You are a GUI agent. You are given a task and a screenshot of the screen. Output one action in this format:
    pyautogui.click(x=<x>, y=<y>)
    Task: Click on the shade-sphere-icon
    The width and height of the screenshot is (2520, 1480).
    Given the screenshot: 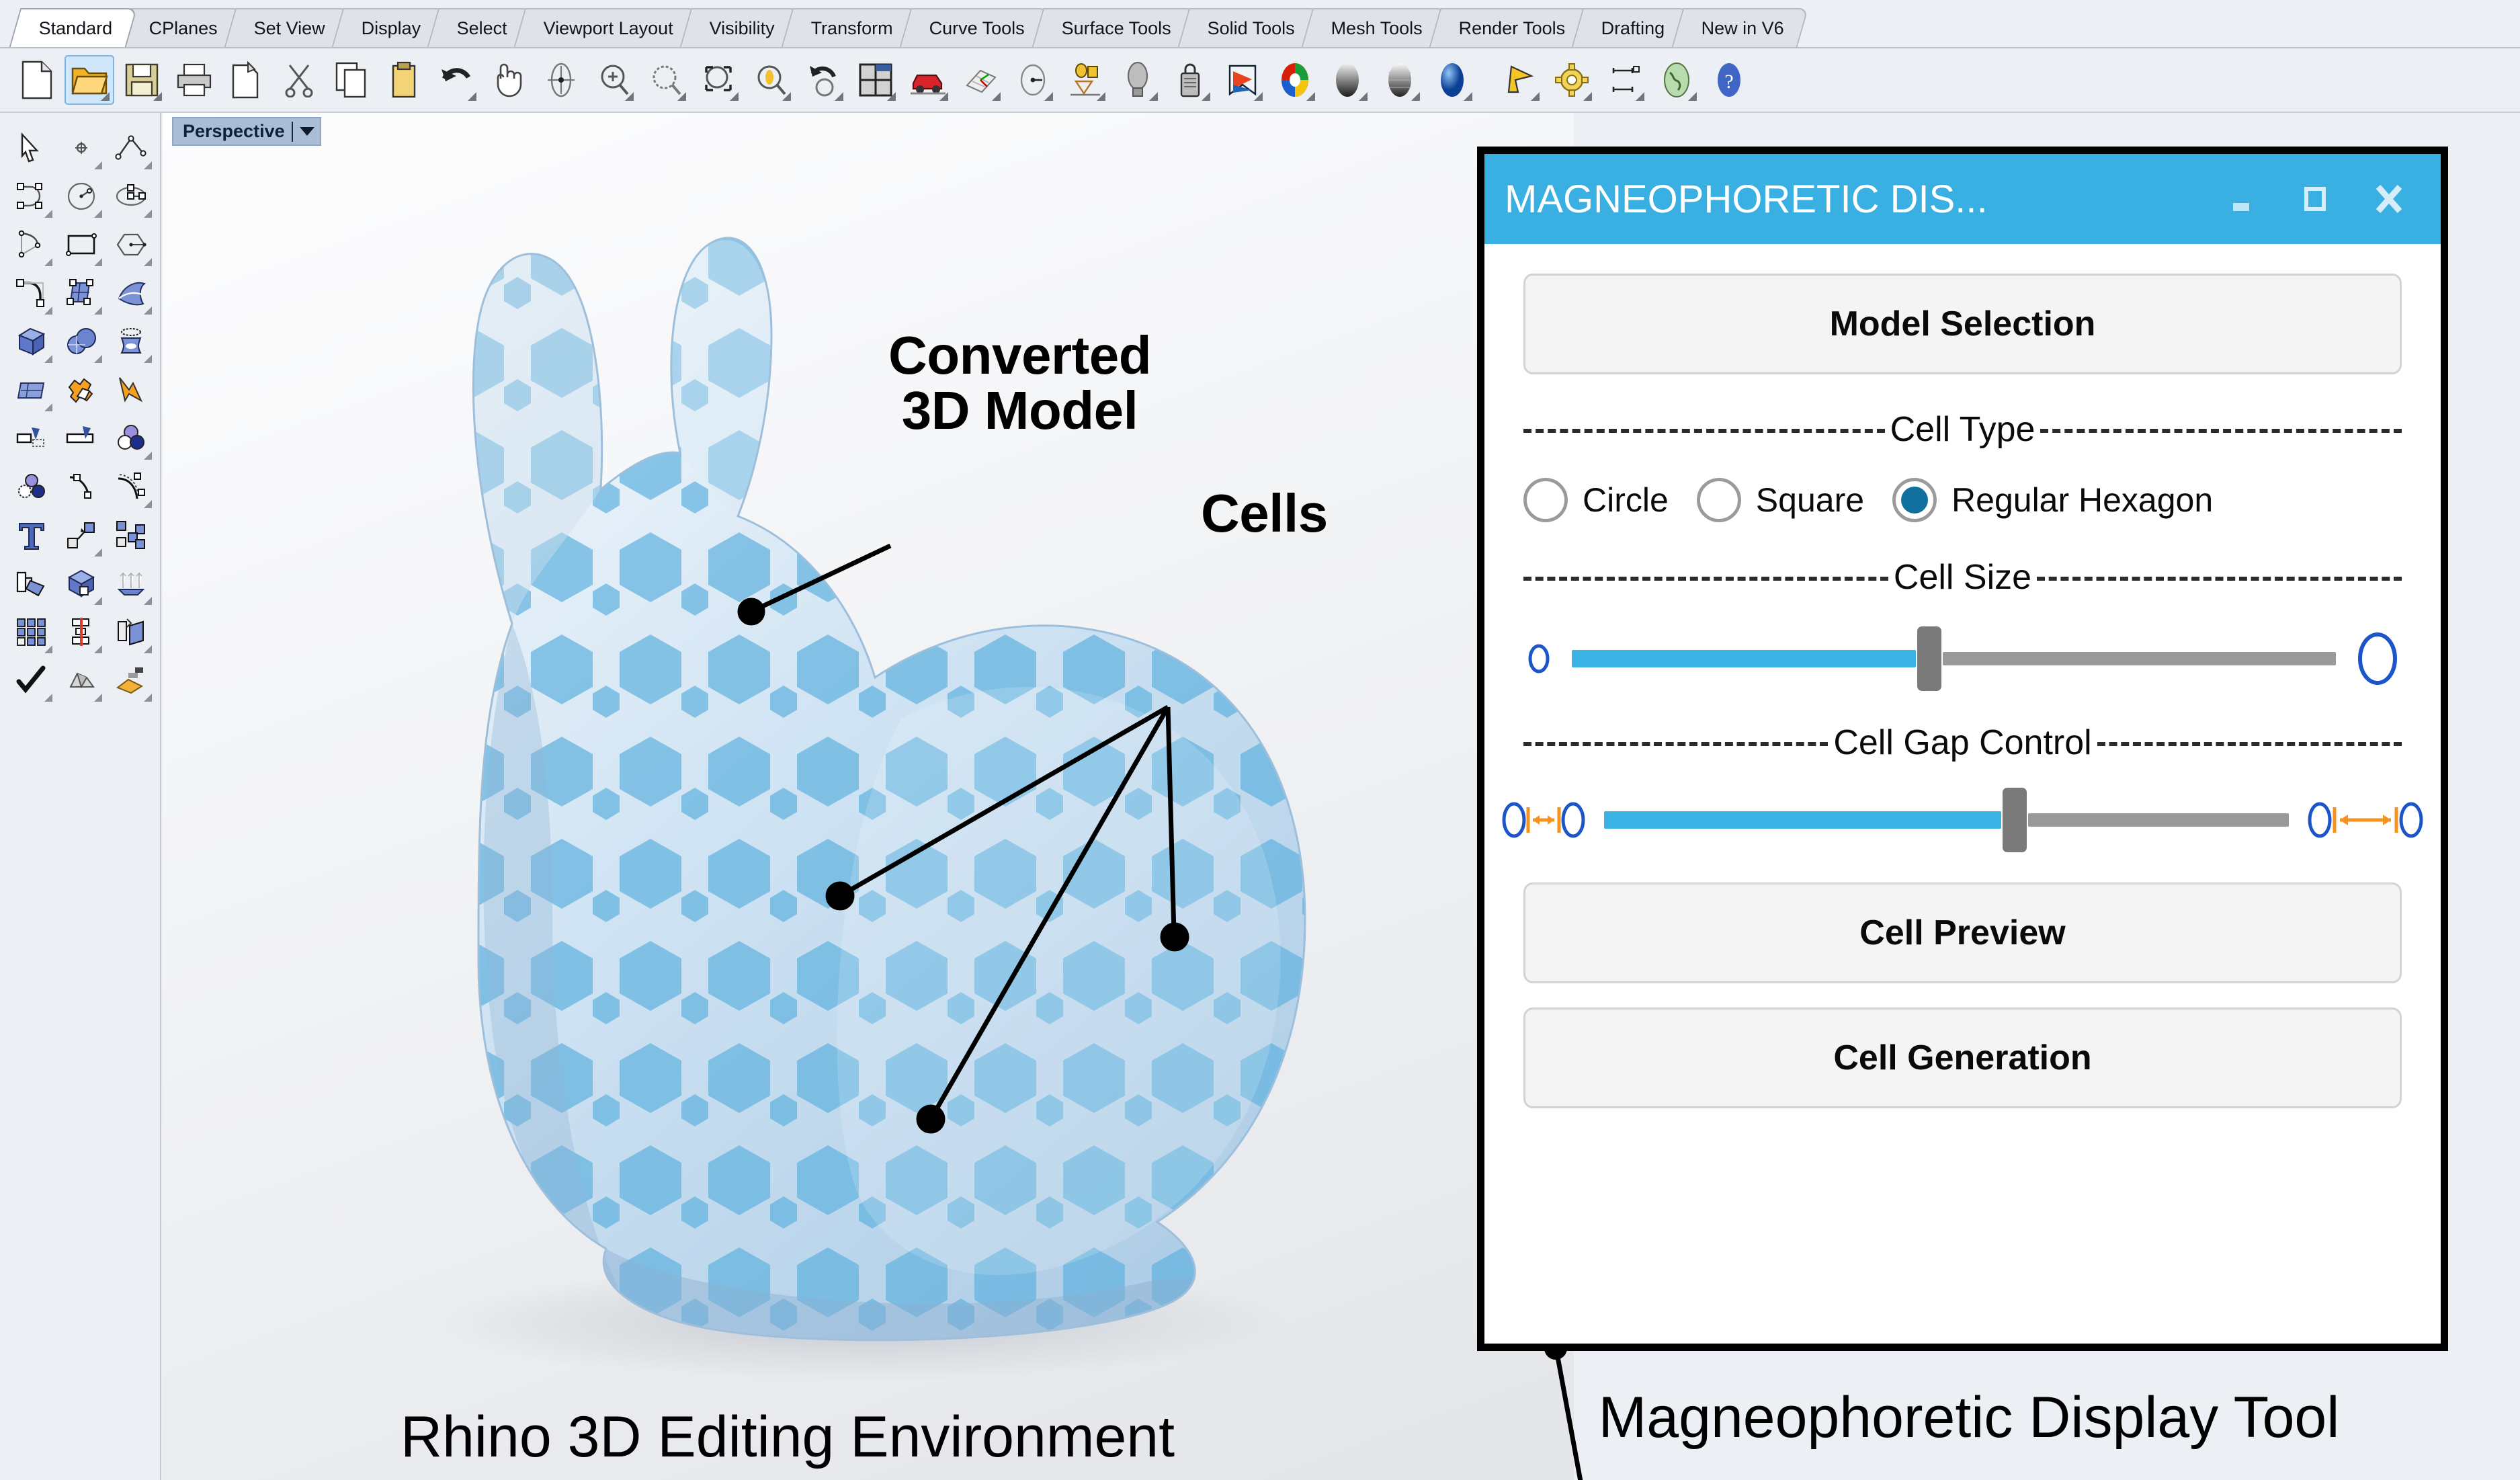 What is the action you would take?
    pyautogui.click(x=1347, y=80)
    